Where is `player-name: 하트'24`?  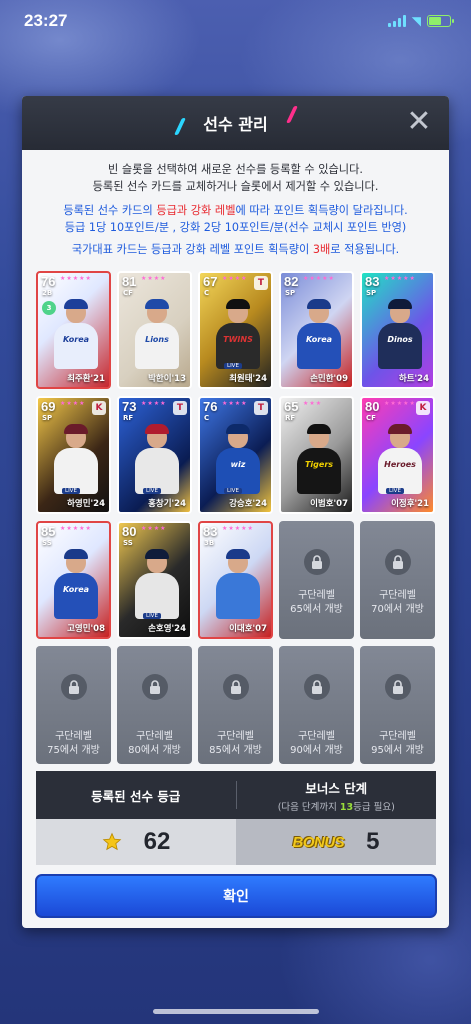
player-name: 하트'24 is located at coordinates (413, 379).